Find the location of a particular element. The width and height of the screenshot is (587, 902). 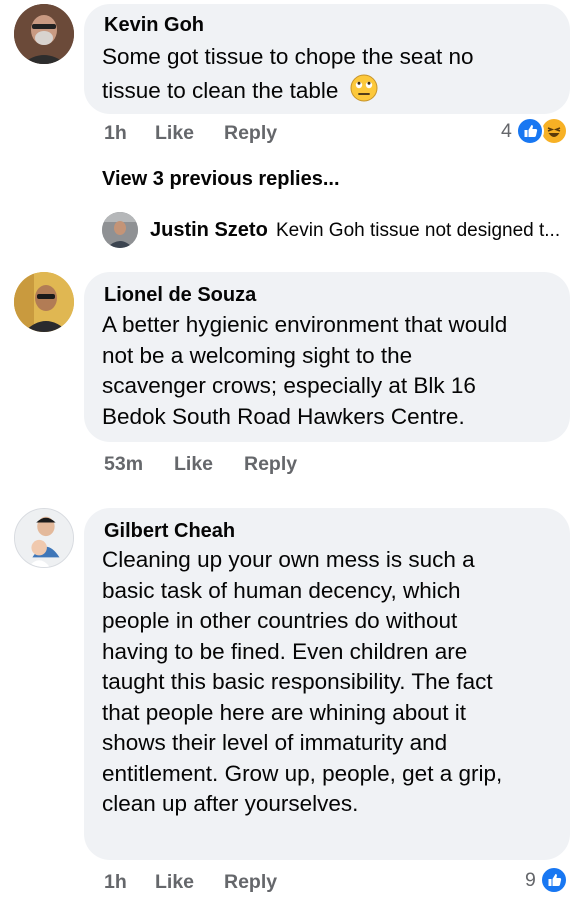

comment-time: 53m is located at coordinates (123, 464).